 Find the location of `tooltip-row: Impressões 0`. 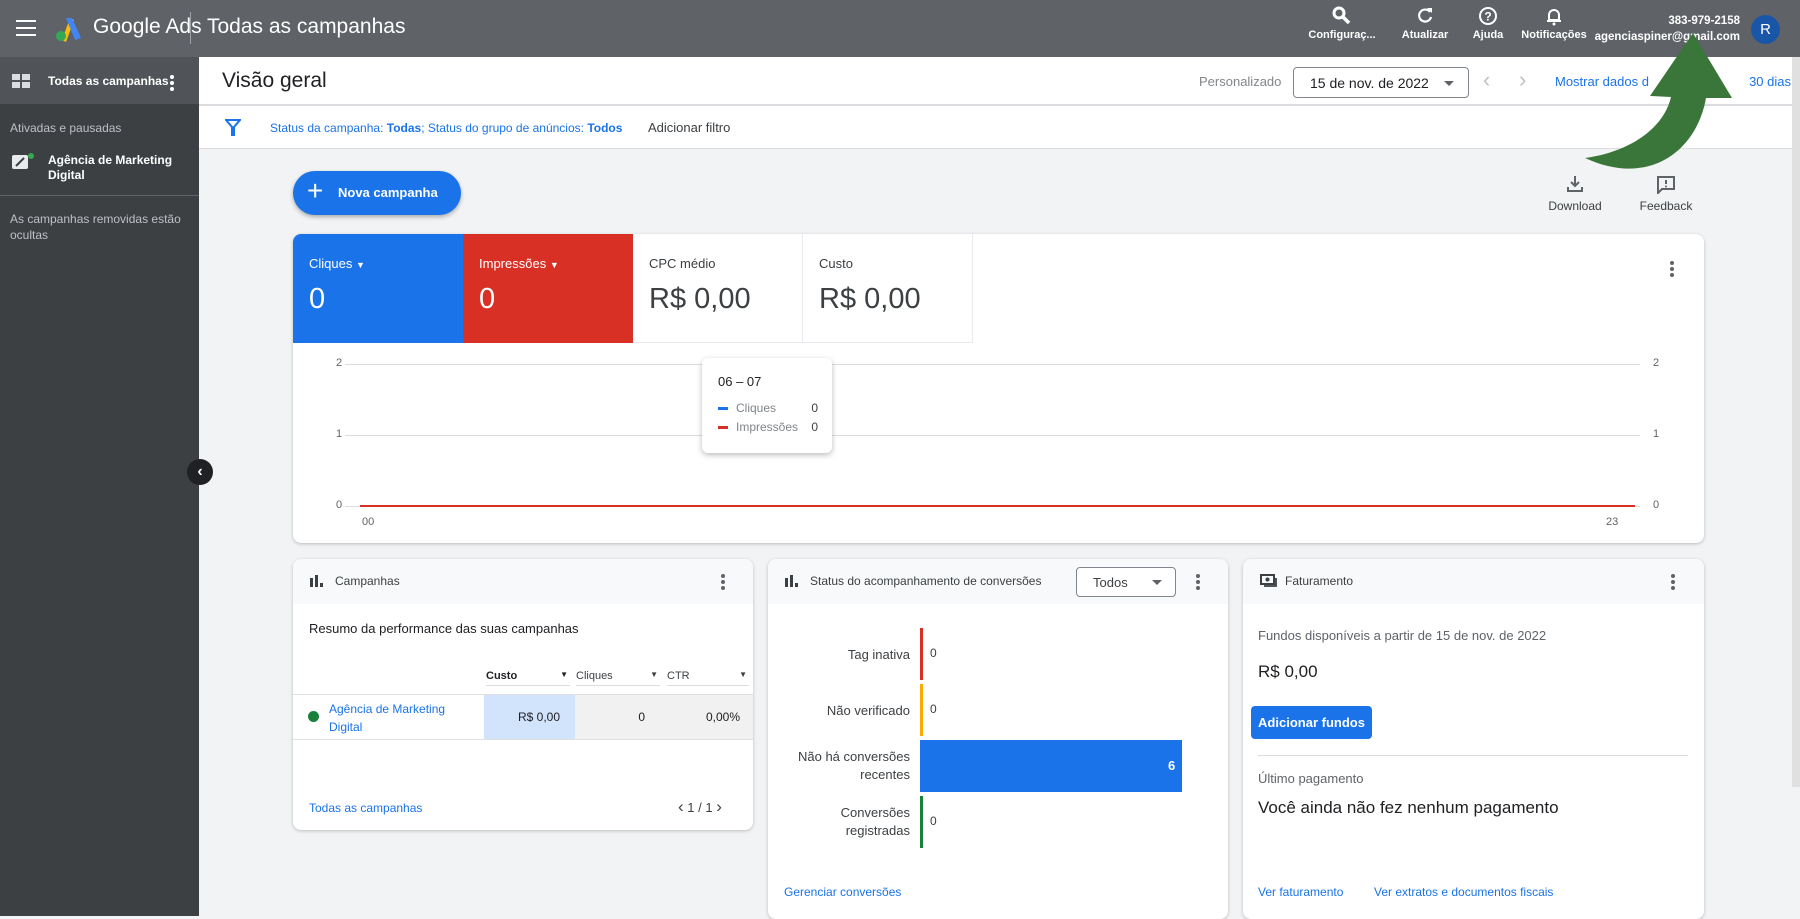

tooltip-row: Impressões 0 is located at coordinates (768, 427).